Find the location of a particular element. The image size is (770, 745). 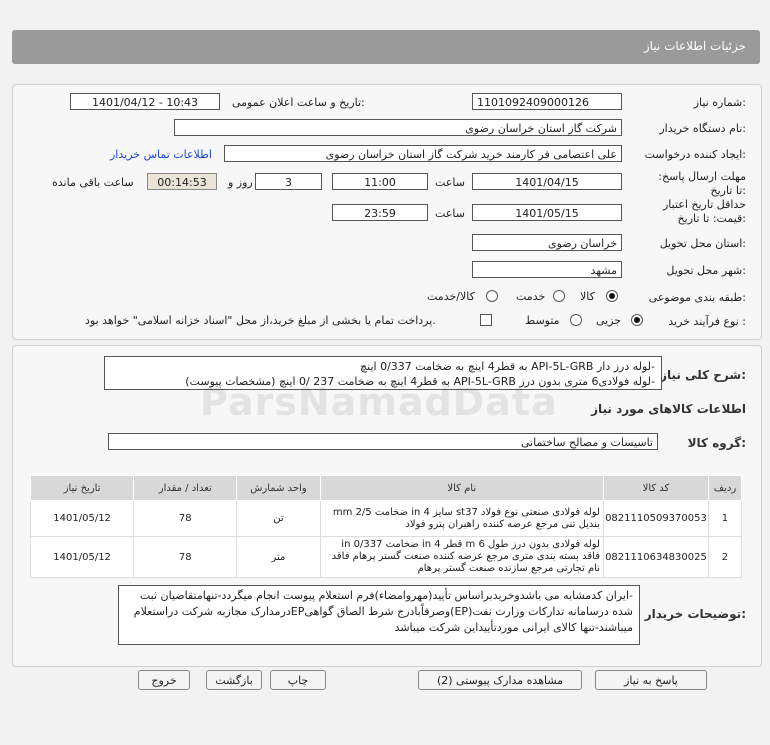

category-goods-service-label: کالا/خدمت is located at coordinates (451, 296).